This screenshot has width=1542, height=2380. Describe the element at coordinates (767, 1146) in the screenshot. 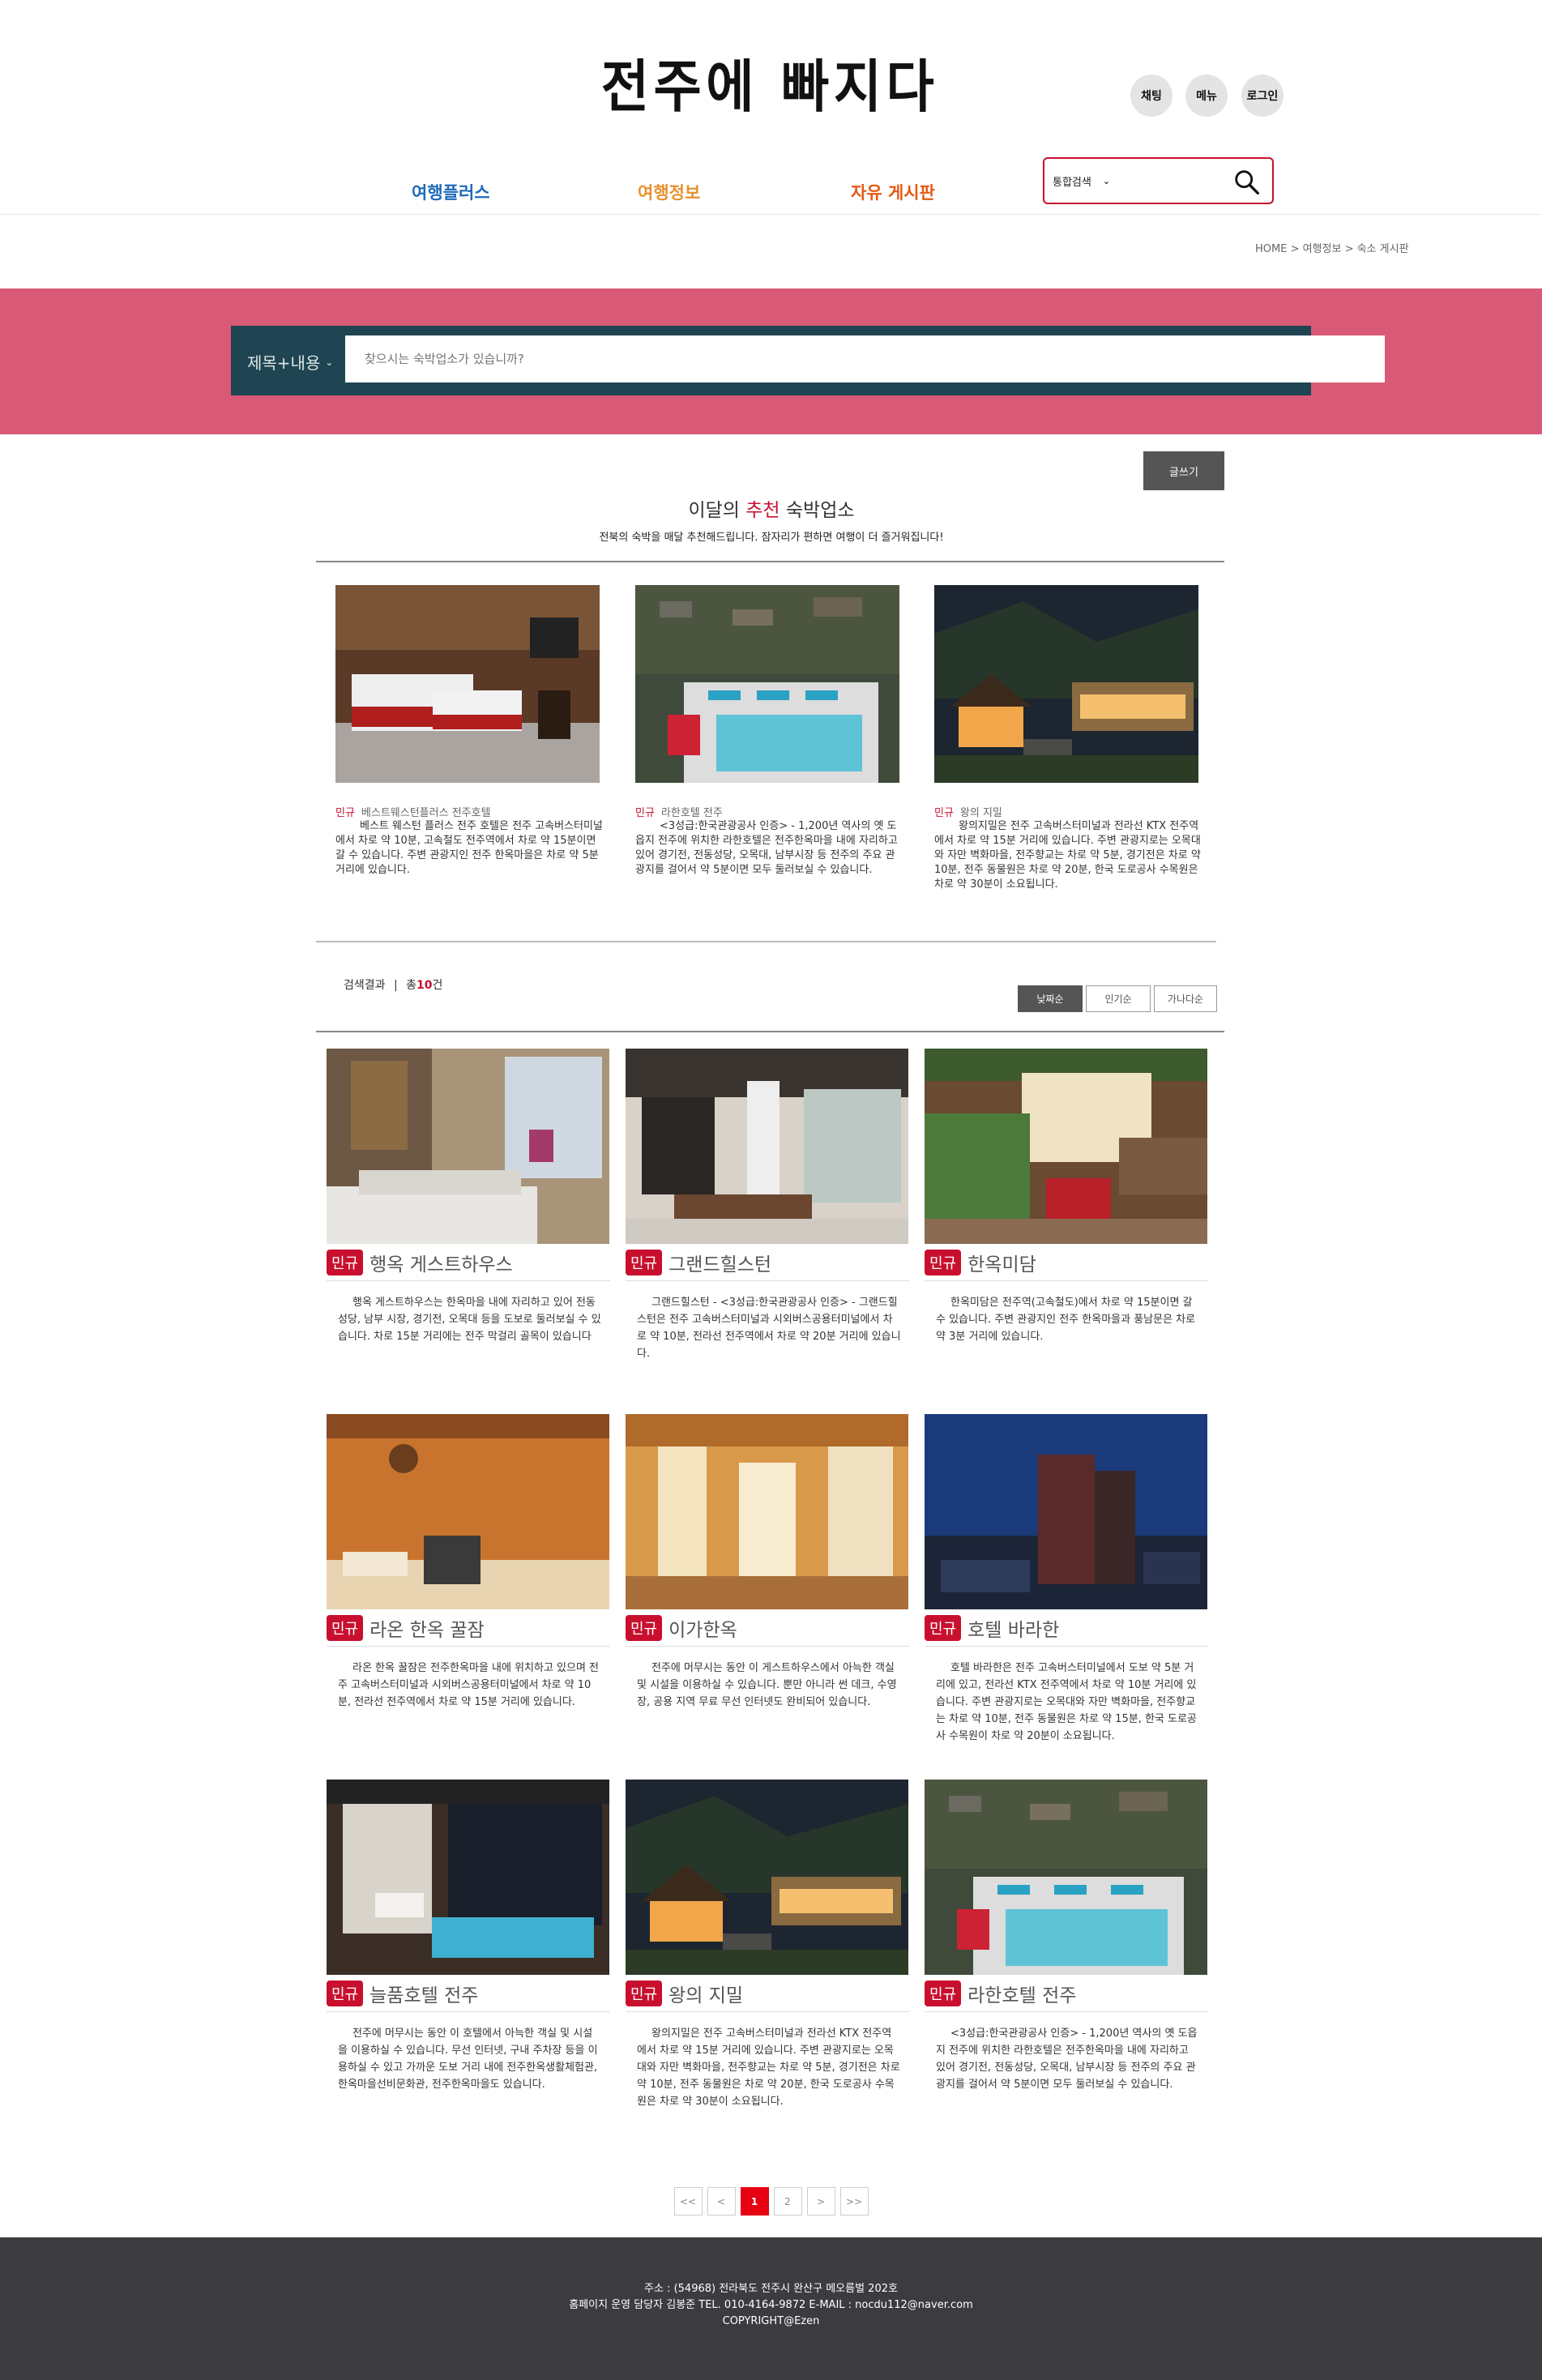

I see `modern-lobby-photo` at that location.